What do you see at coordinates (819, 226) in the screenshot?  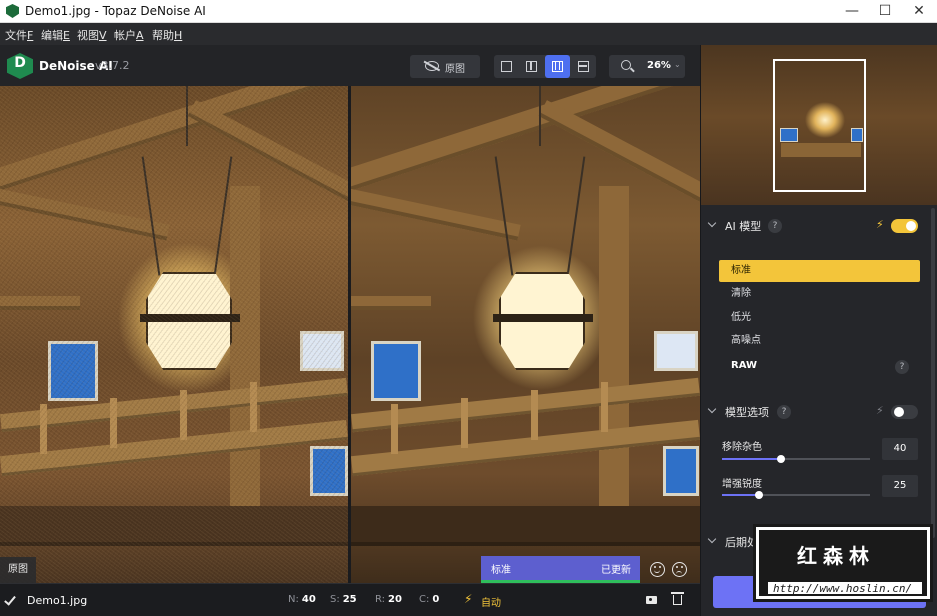 I see `ai-model-section-header: AI 模型 ? ⚡` at bounding box center [819, 226].